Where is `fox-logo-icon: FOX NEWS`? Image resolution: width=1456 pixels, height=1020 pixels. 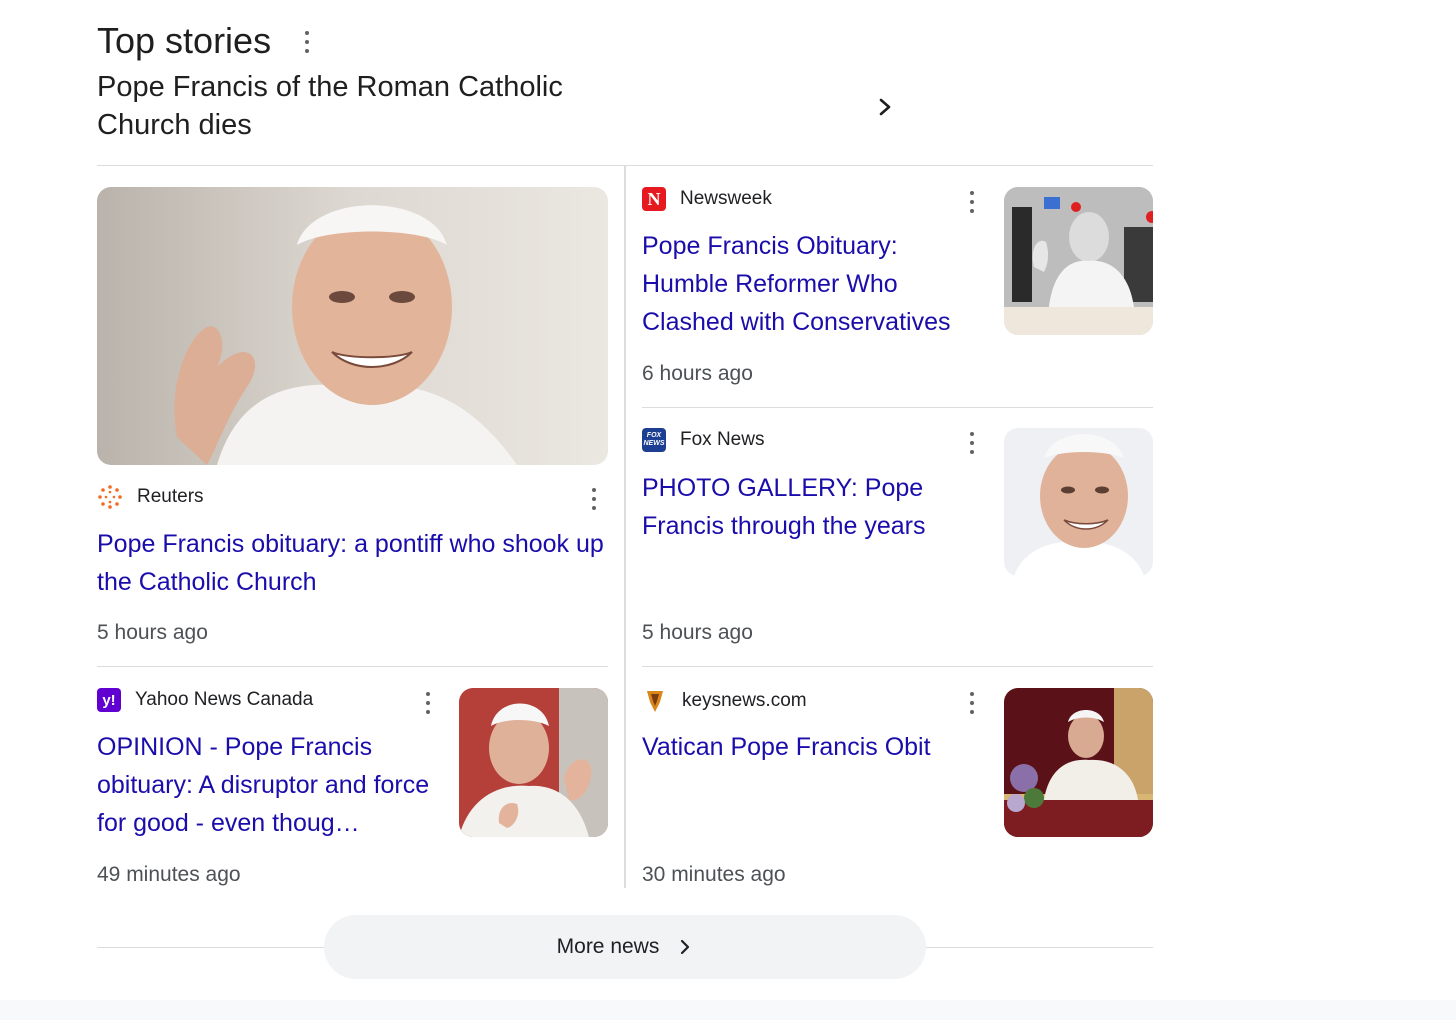
fox-logo-icon: FOX NEWS is located at coordinates (654, 440).